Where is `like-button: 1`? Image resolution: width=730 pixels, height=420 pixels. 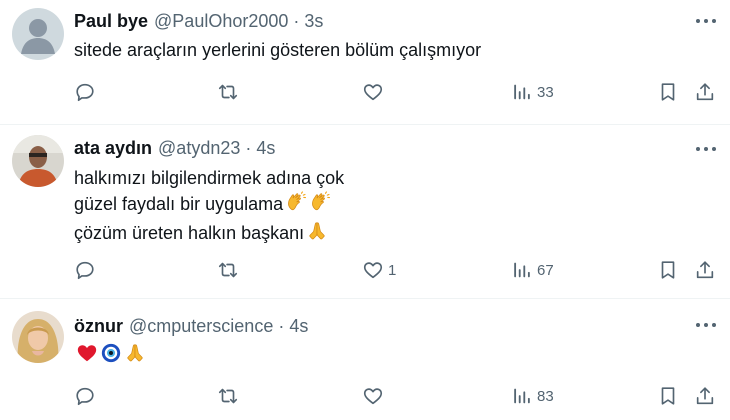
like-button: 1 is located at coordinates (379, 270).